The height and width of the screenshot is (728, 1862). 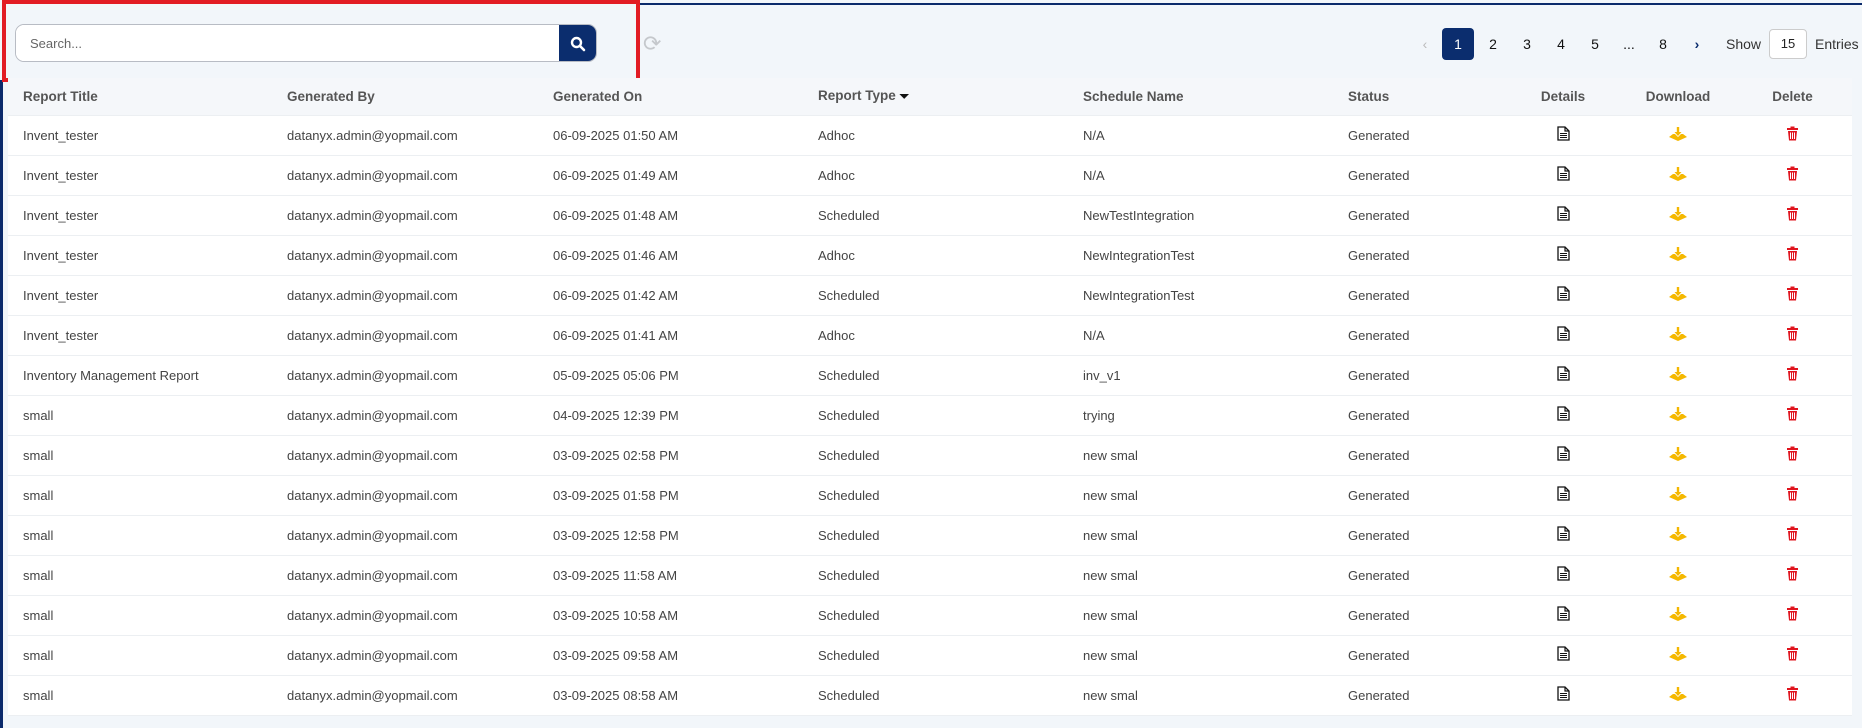 I want to click on cell-report-type: Adhoc, so click(x=935, y=135).